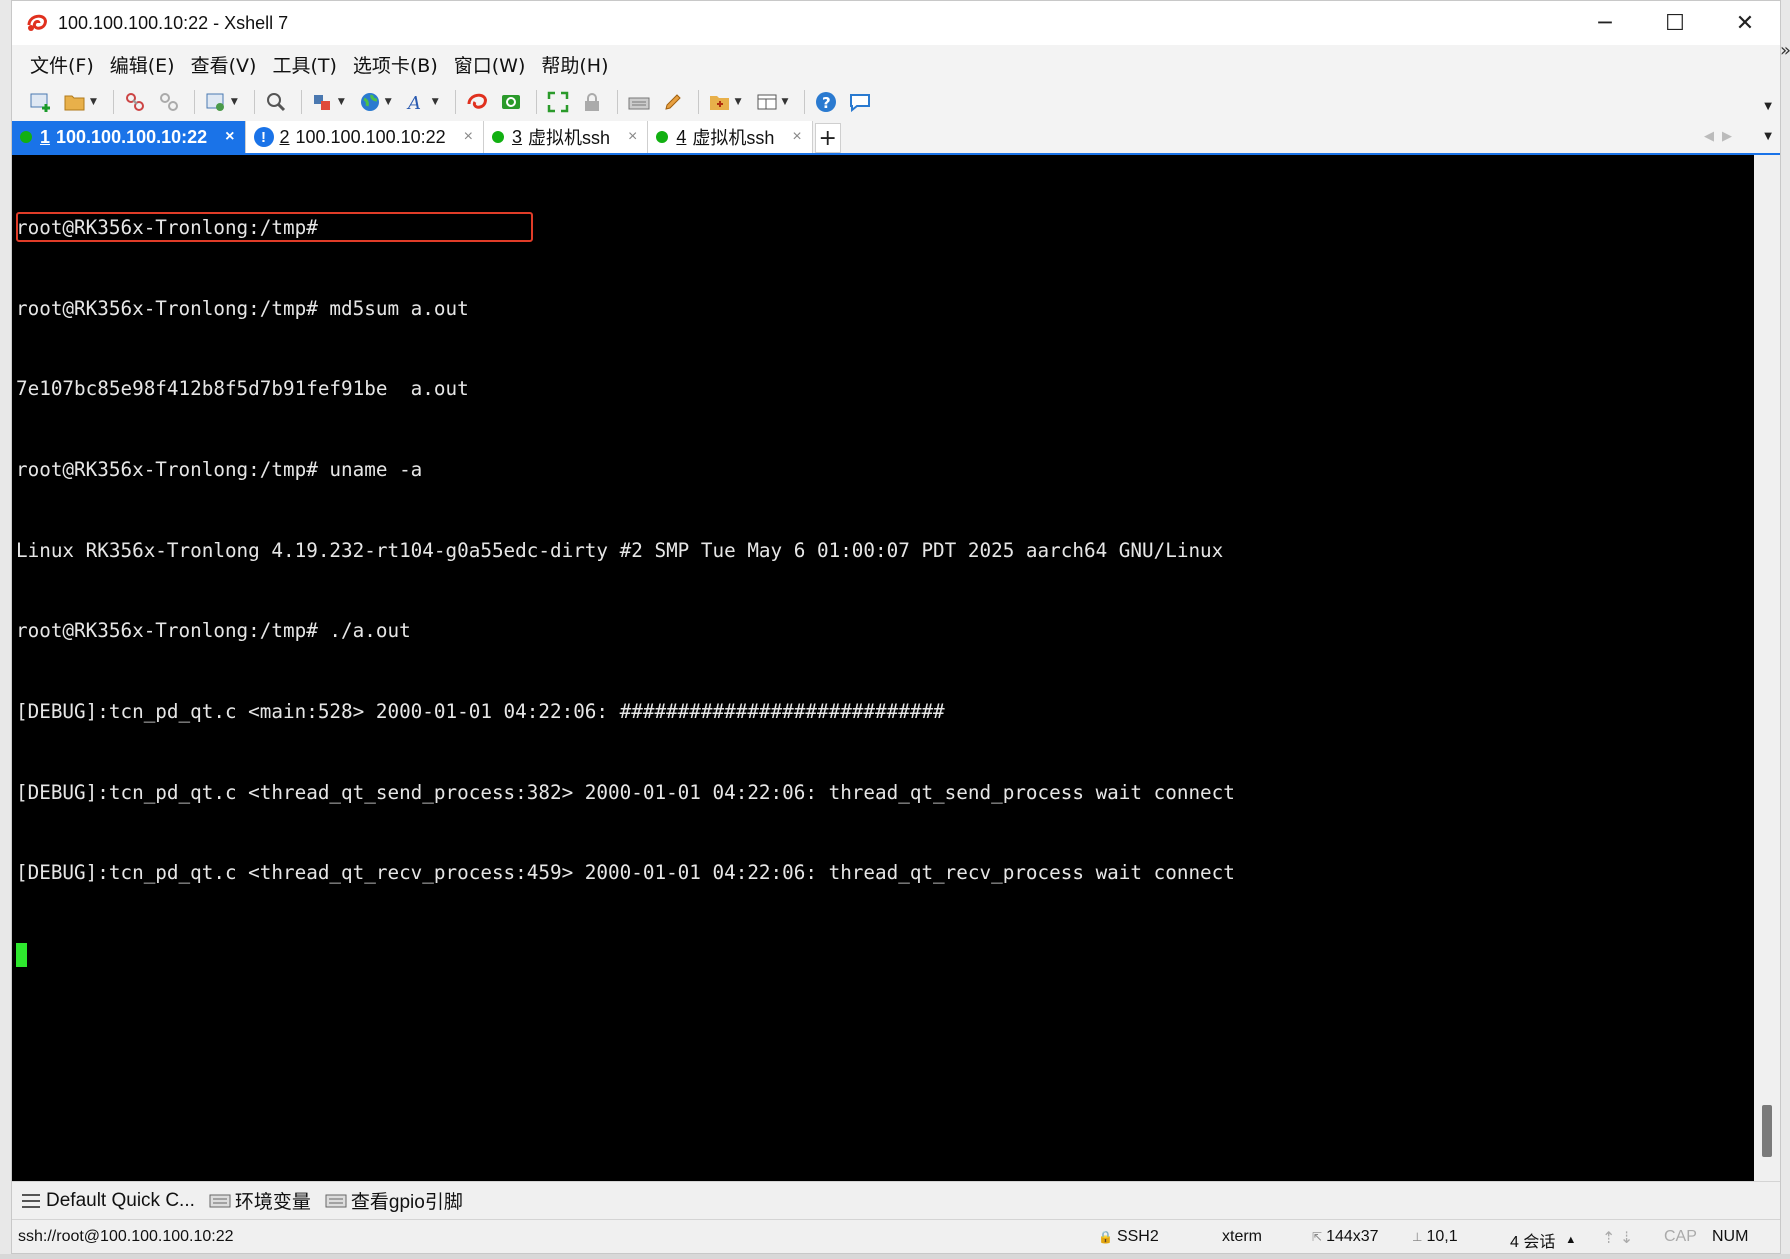 This screenshot has width=1790, height=1259. Describe the element at coordinates (1745, 23) in the screenshot. I see `close-button: ✕` at that location.